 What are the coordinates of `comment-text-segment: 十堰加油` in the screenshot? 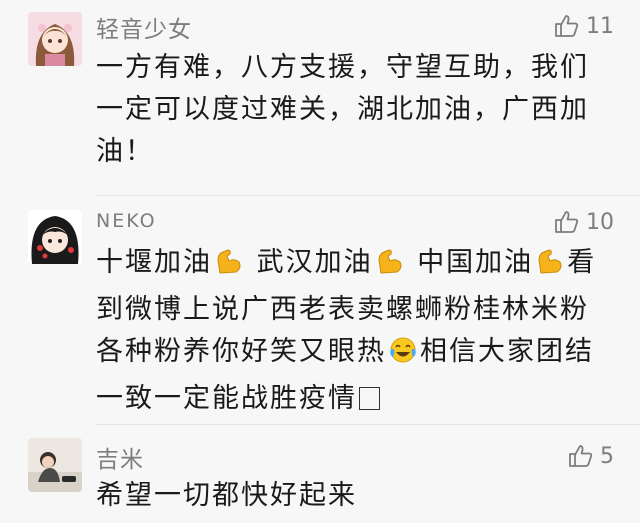 It's located at (154, 262).